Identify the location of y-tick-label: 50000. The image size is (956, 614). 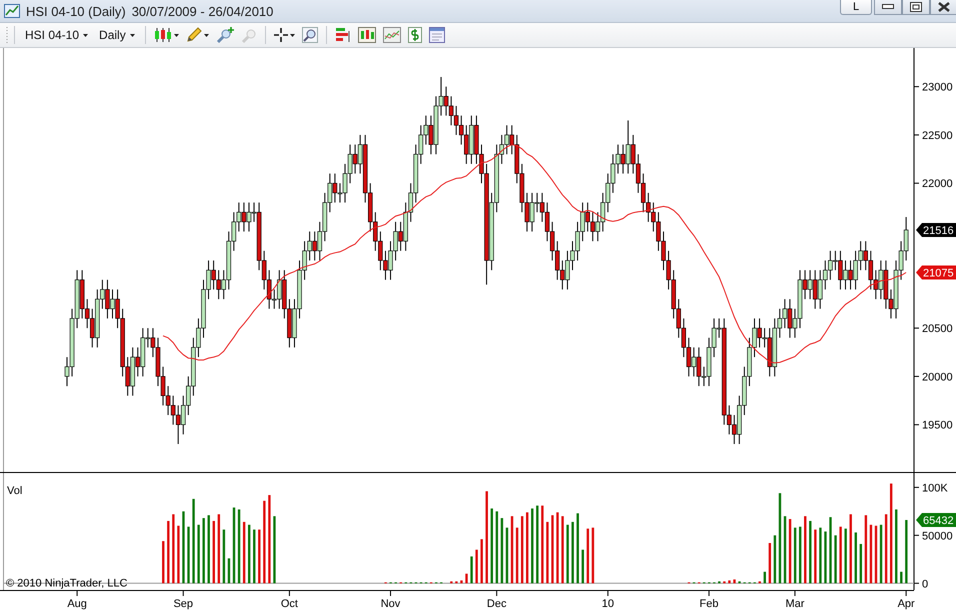
(937, 536).